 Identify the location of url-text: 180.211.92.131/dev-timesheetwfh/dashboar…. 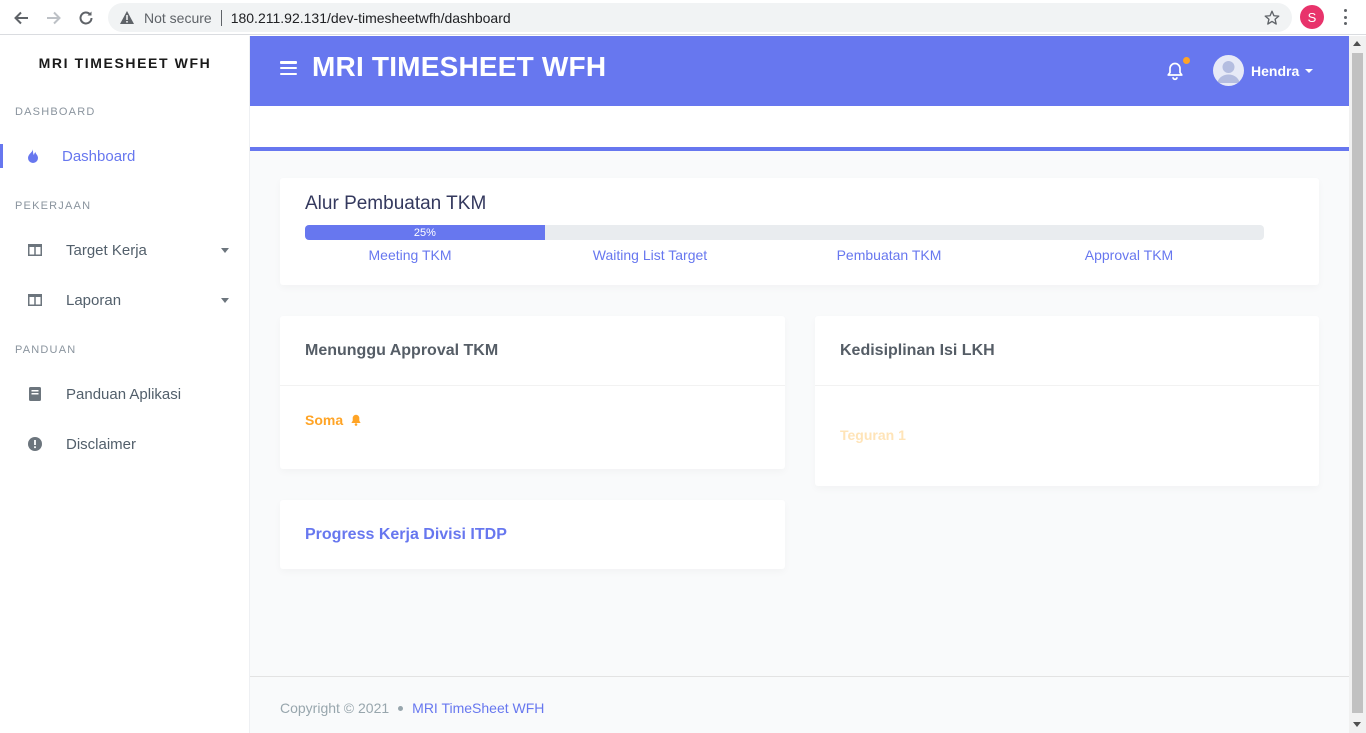
(371, 18).